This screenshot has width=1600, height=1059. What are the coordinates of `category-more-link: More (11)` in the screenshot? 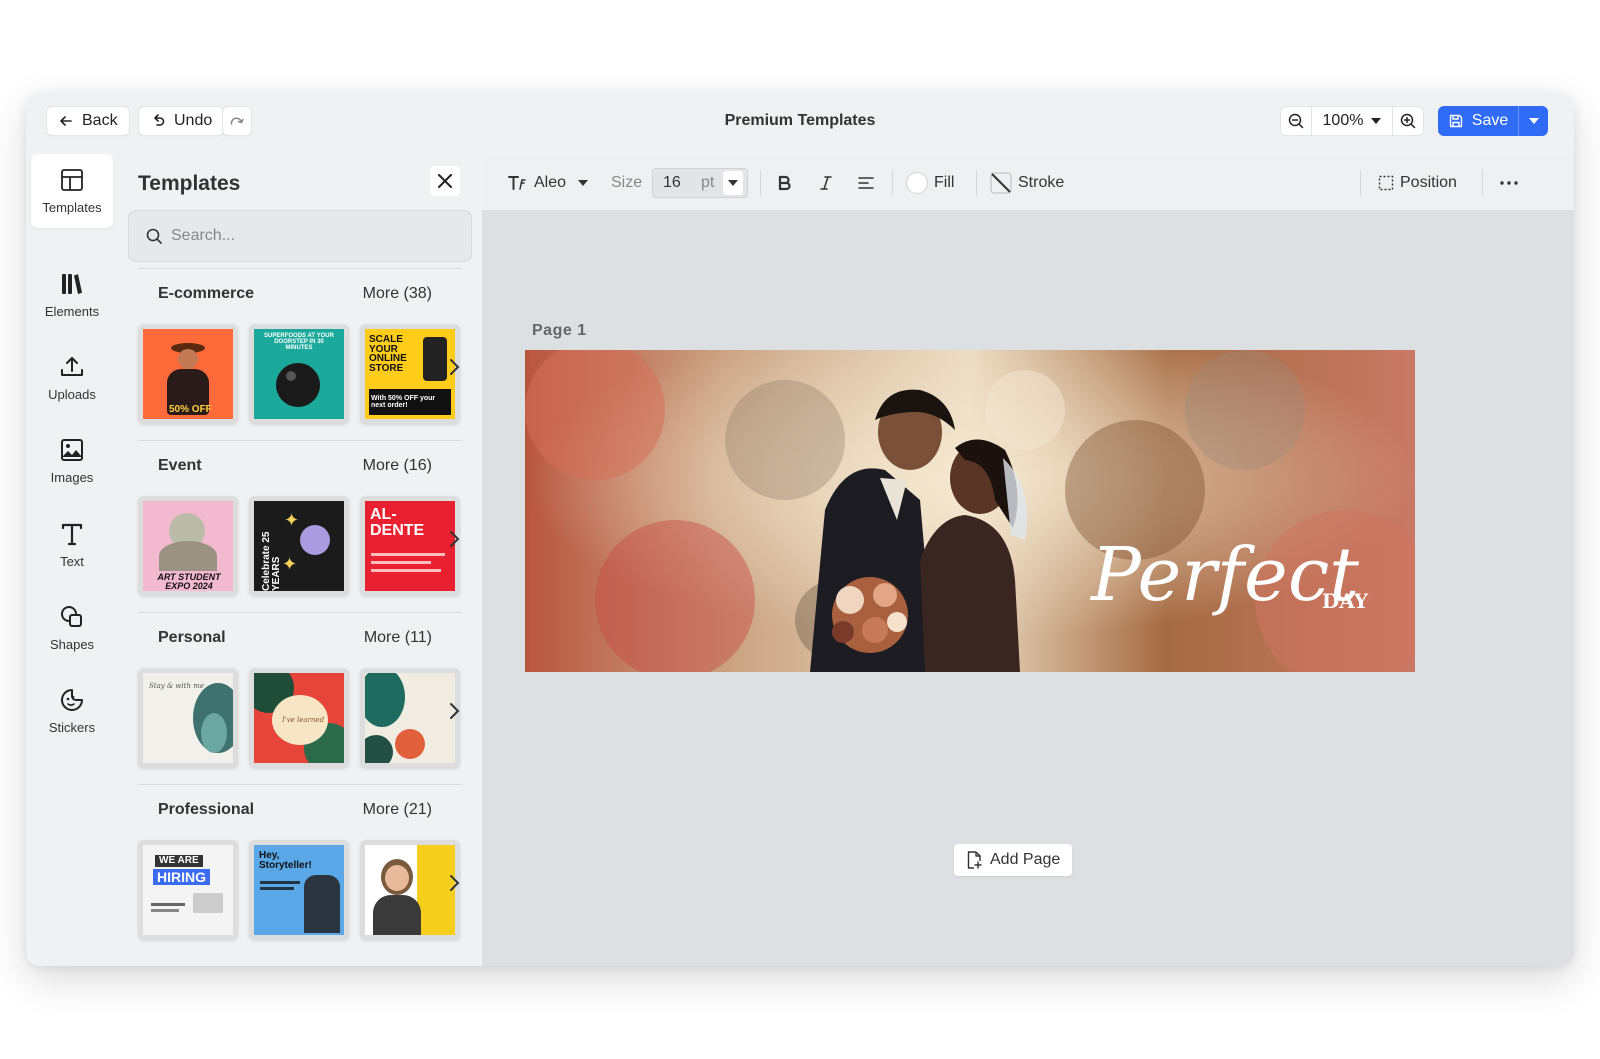 It's located at (398, 638).